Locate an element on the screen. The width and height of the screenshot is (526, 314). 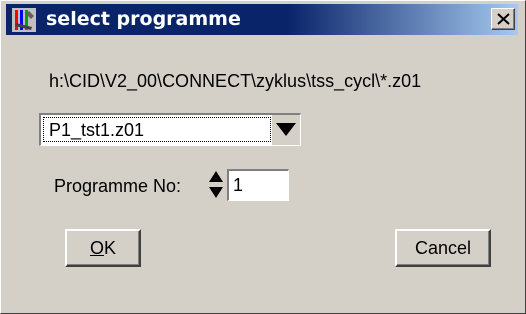
close-icon is located at coordinates (503, 19).